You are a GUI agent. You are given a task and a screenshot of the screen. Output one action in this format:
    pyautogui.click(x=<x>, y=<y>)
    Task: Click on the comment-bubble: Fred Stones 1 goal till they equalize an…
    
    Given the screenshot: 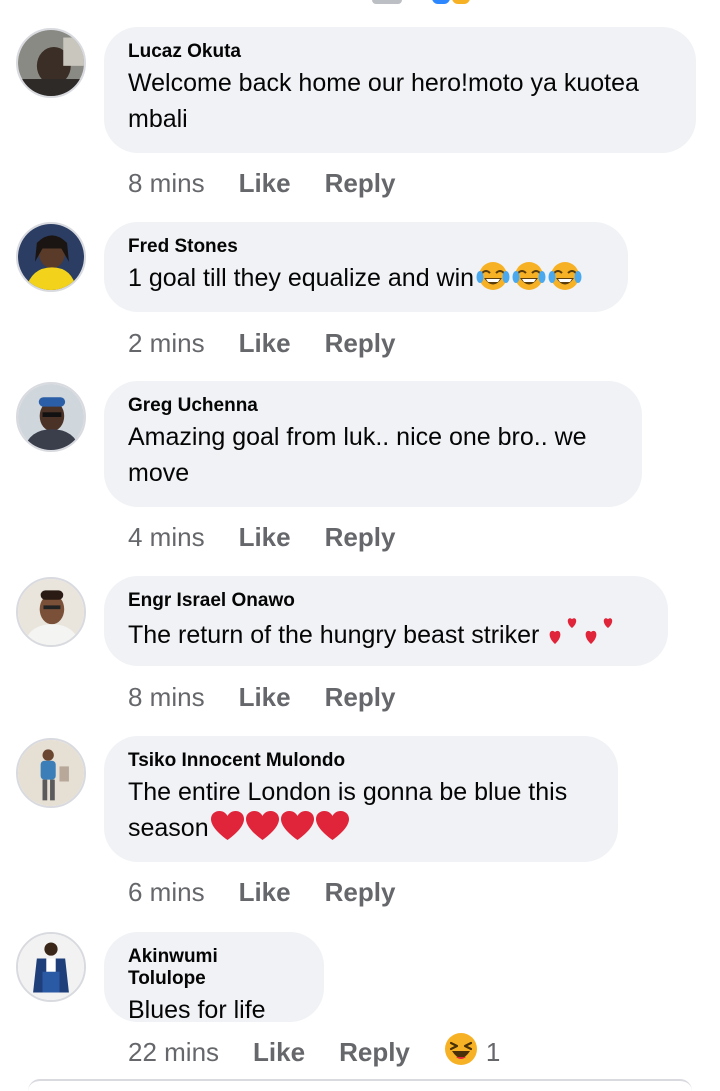 What is the action you would take?
    pyautogui.click(x=366, y=267)
    